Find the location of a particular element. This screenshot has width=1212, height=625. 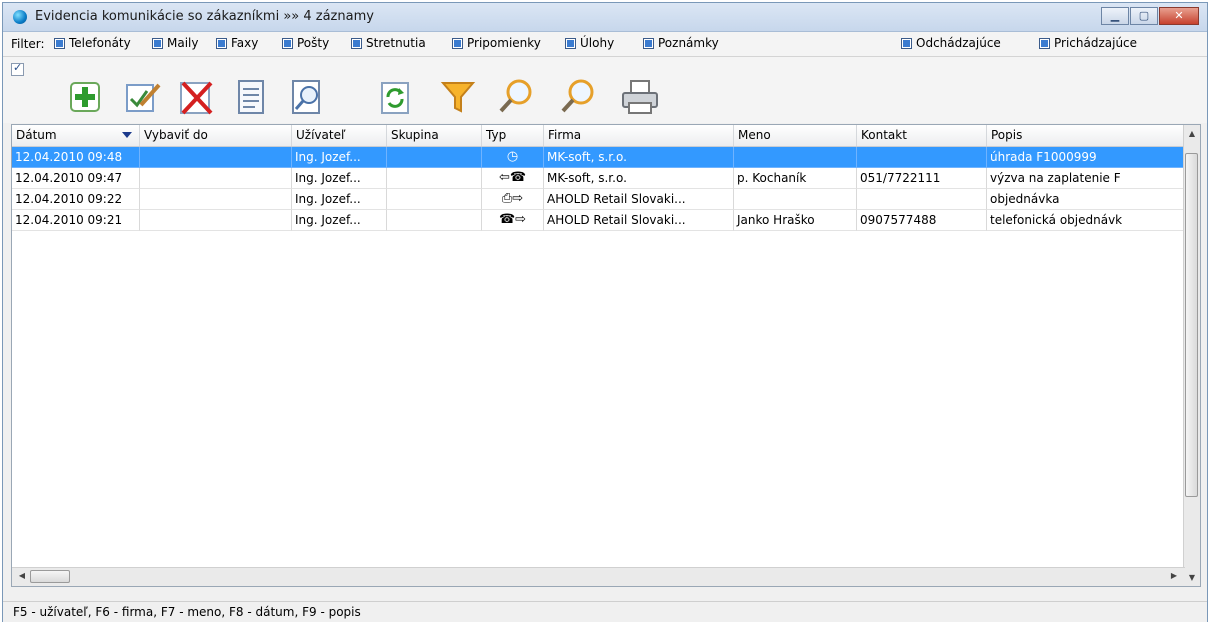

delete-button is located at coordinates (197, 97).